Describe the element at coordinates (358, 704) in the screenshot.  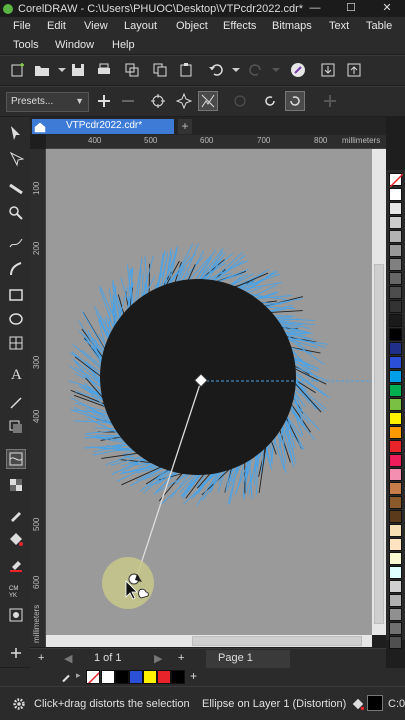
I see `fill-bucket-icon` at that location.